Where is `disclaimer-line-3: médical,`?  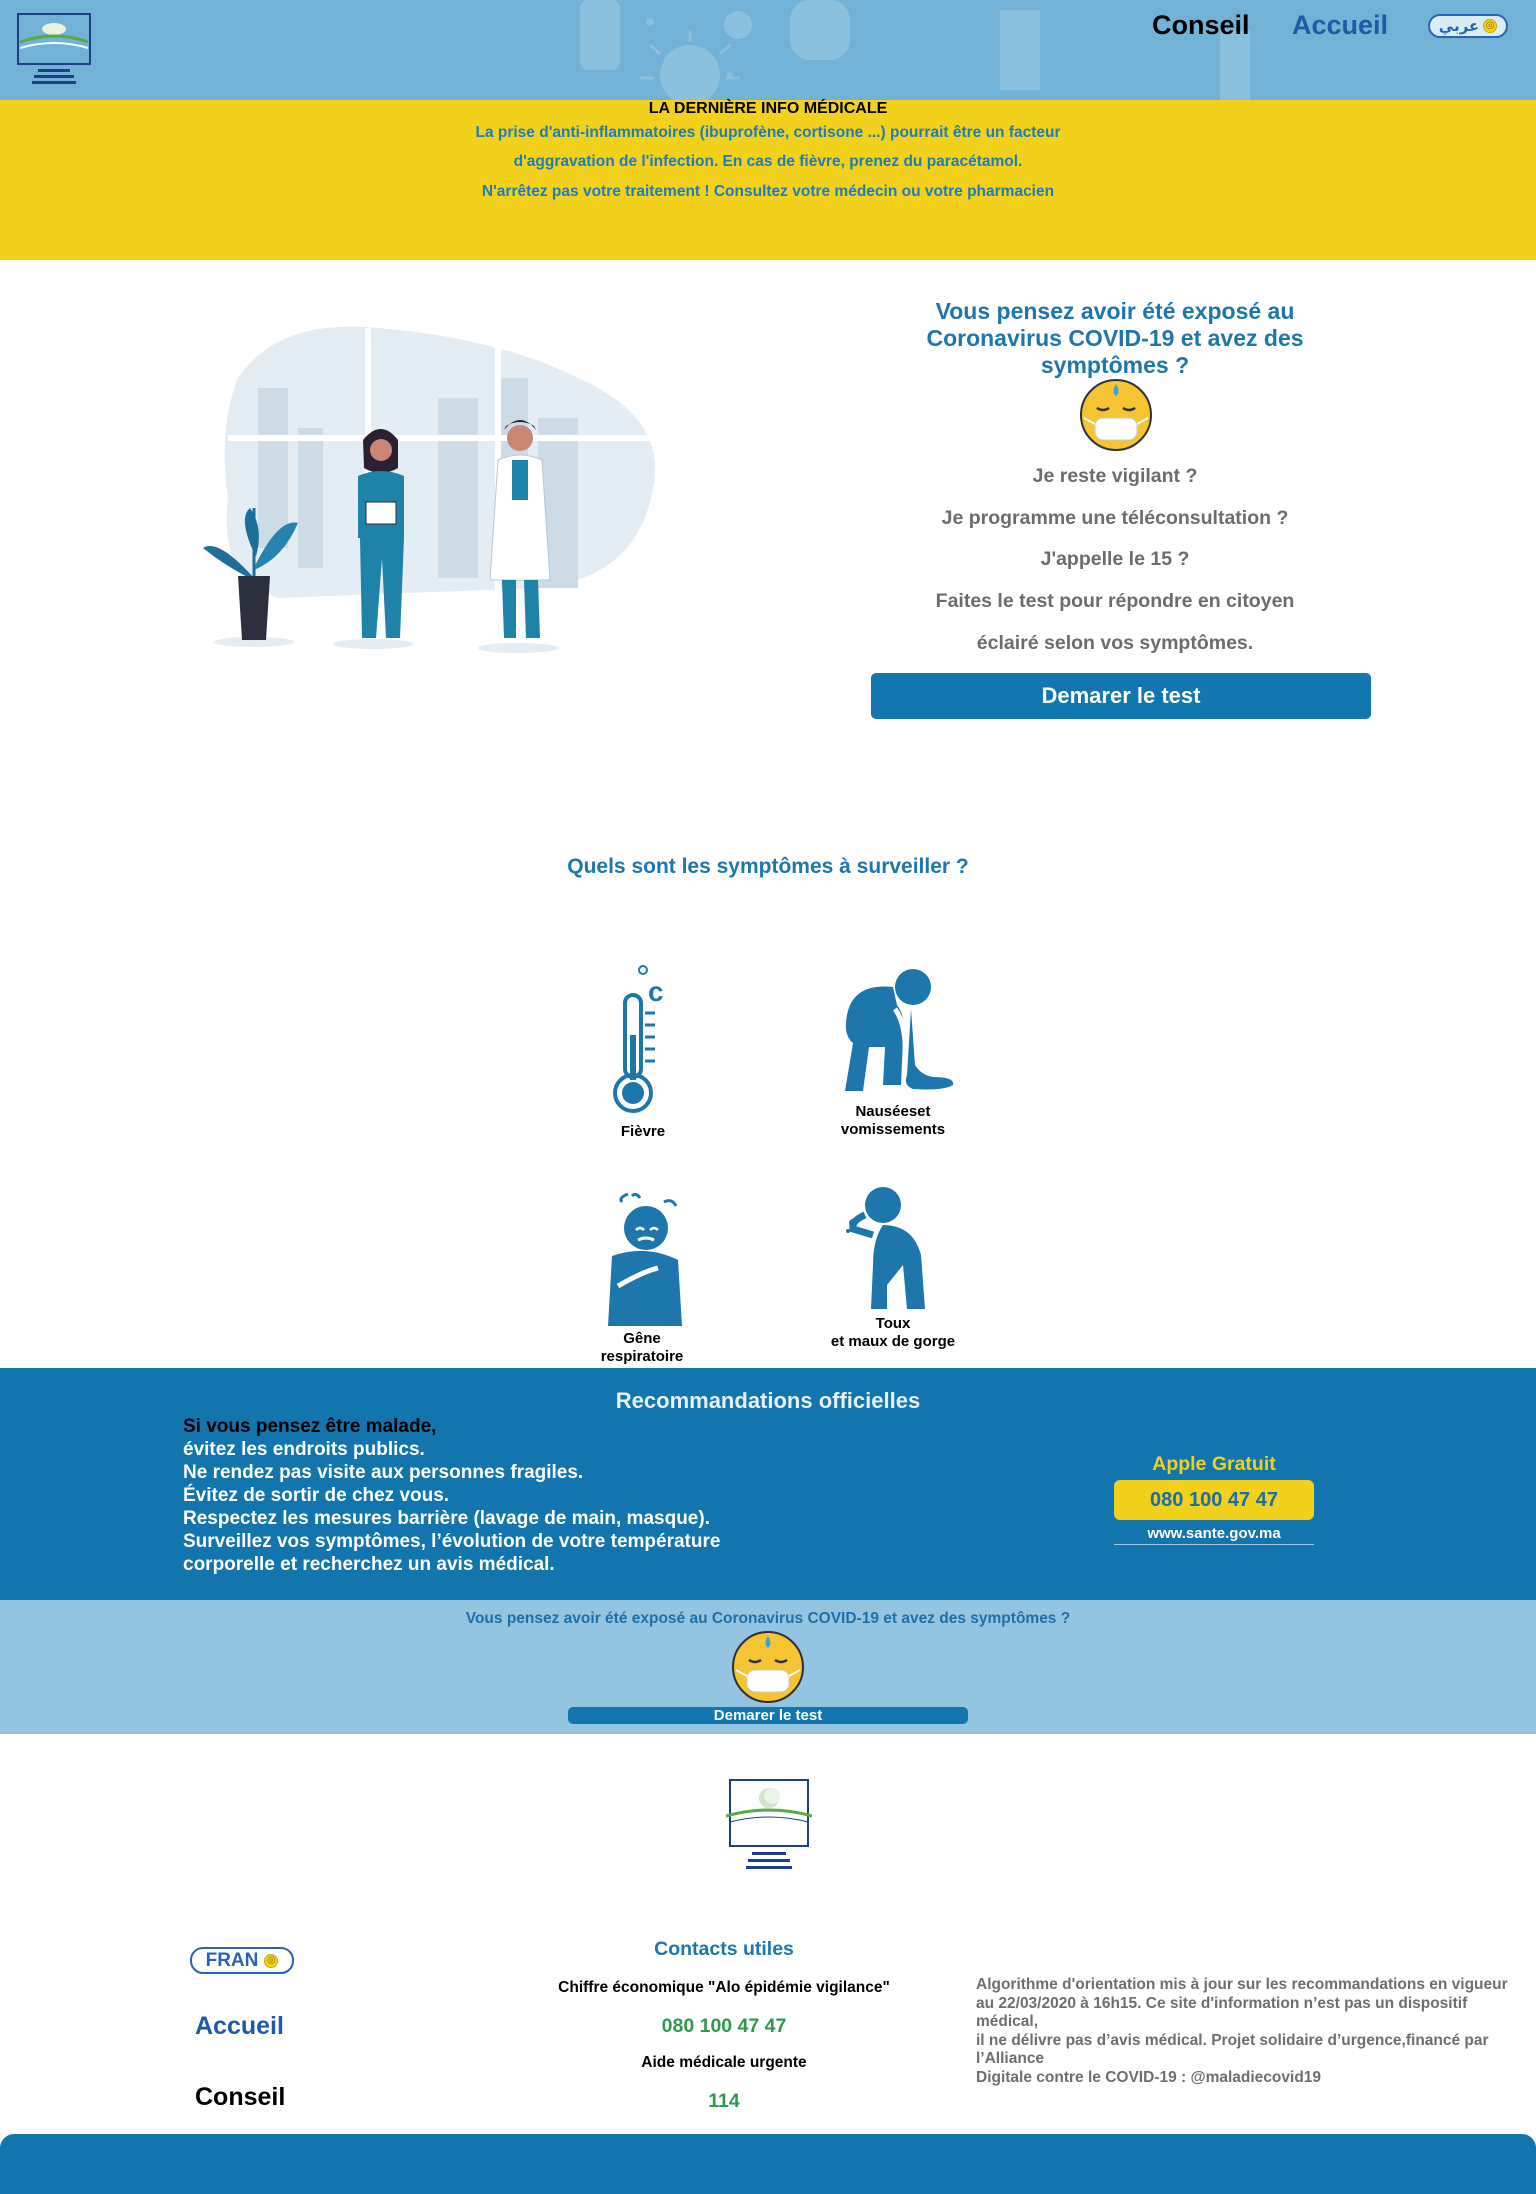
disclaimer-line-3: médical, is located at coordinates (1007, 2021).